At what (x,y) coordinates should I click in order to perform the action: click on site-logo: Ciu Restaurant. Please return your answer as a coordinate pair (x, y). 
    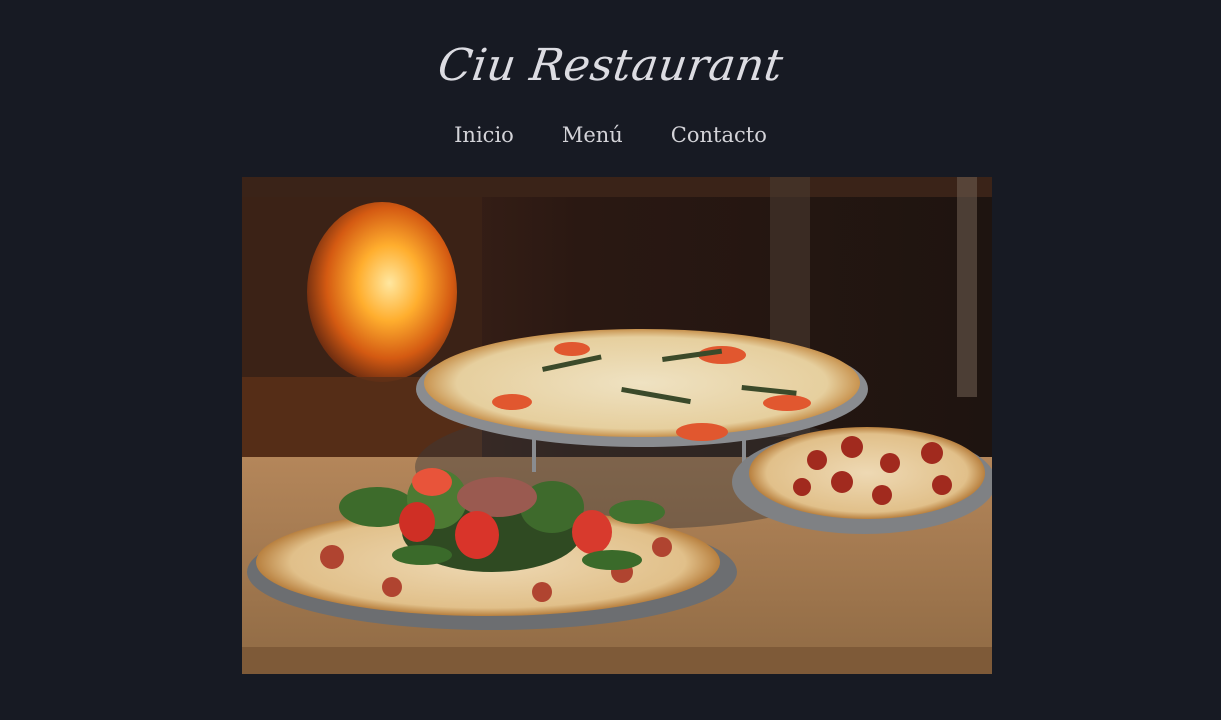
    Looking at the image, I should click on (610, 66).